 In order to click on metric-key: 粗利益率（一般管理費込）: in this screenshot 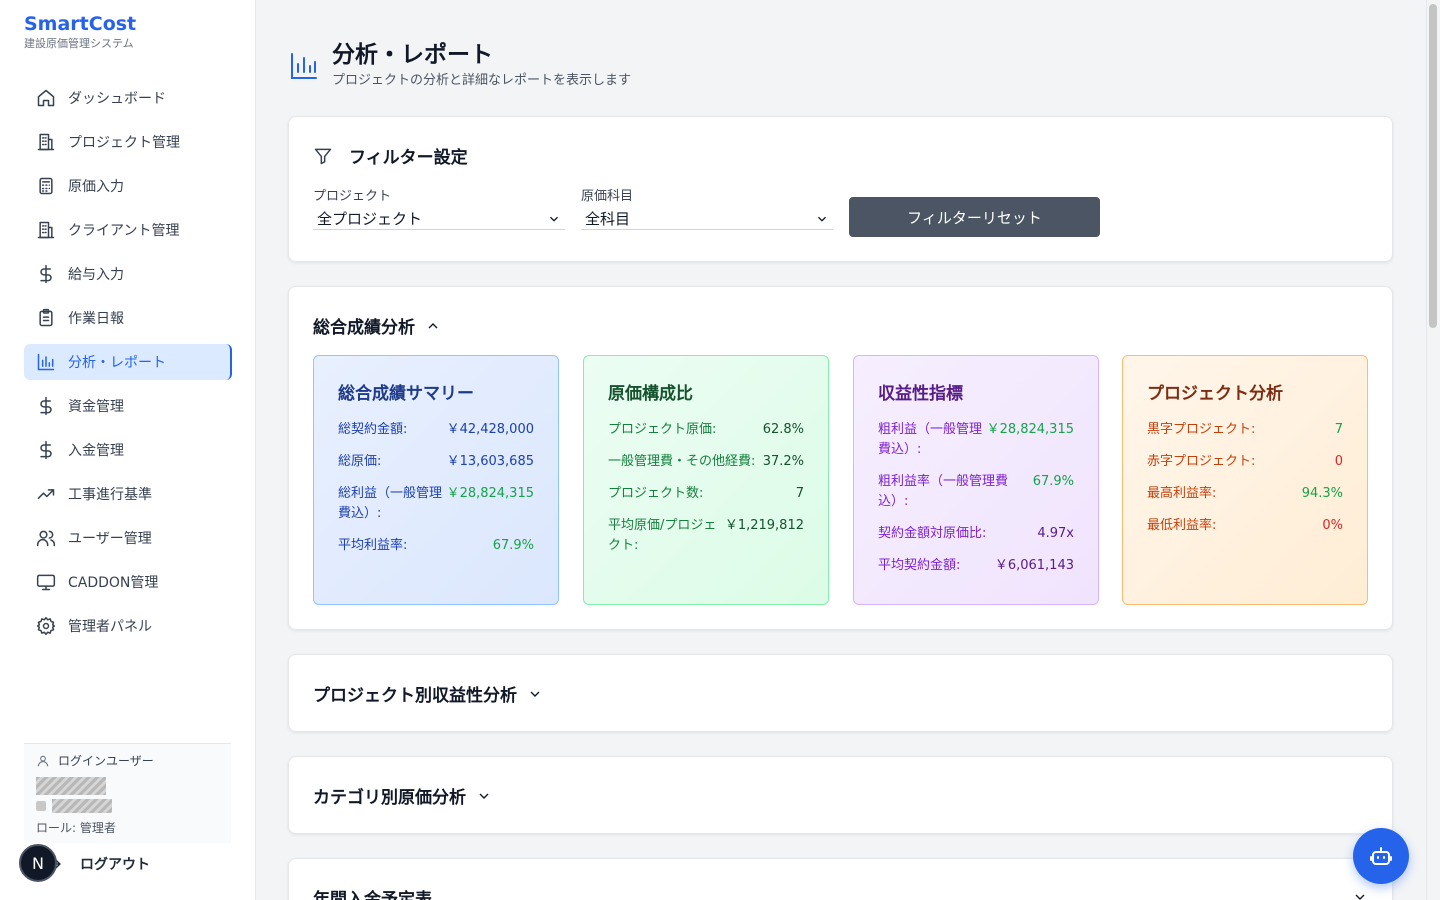, I will do `click(943, 491)`.